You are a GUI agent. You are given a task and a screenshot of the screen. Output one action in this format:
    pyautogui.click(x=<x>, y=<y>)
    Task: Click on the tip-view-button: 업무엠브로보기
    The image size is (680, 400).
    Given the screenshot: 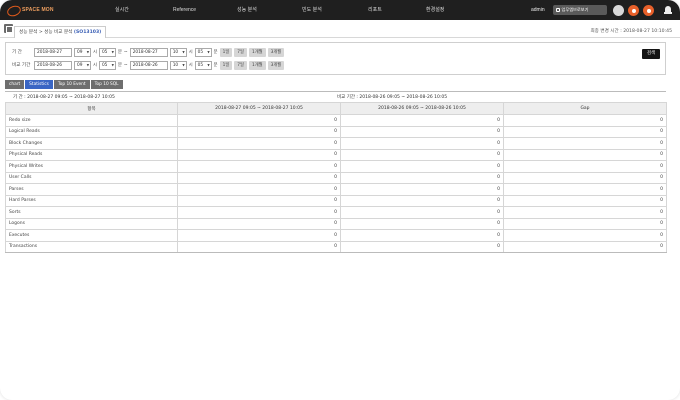 What is the action you would take?
    pyautogui.click(x=580, y=10)
    